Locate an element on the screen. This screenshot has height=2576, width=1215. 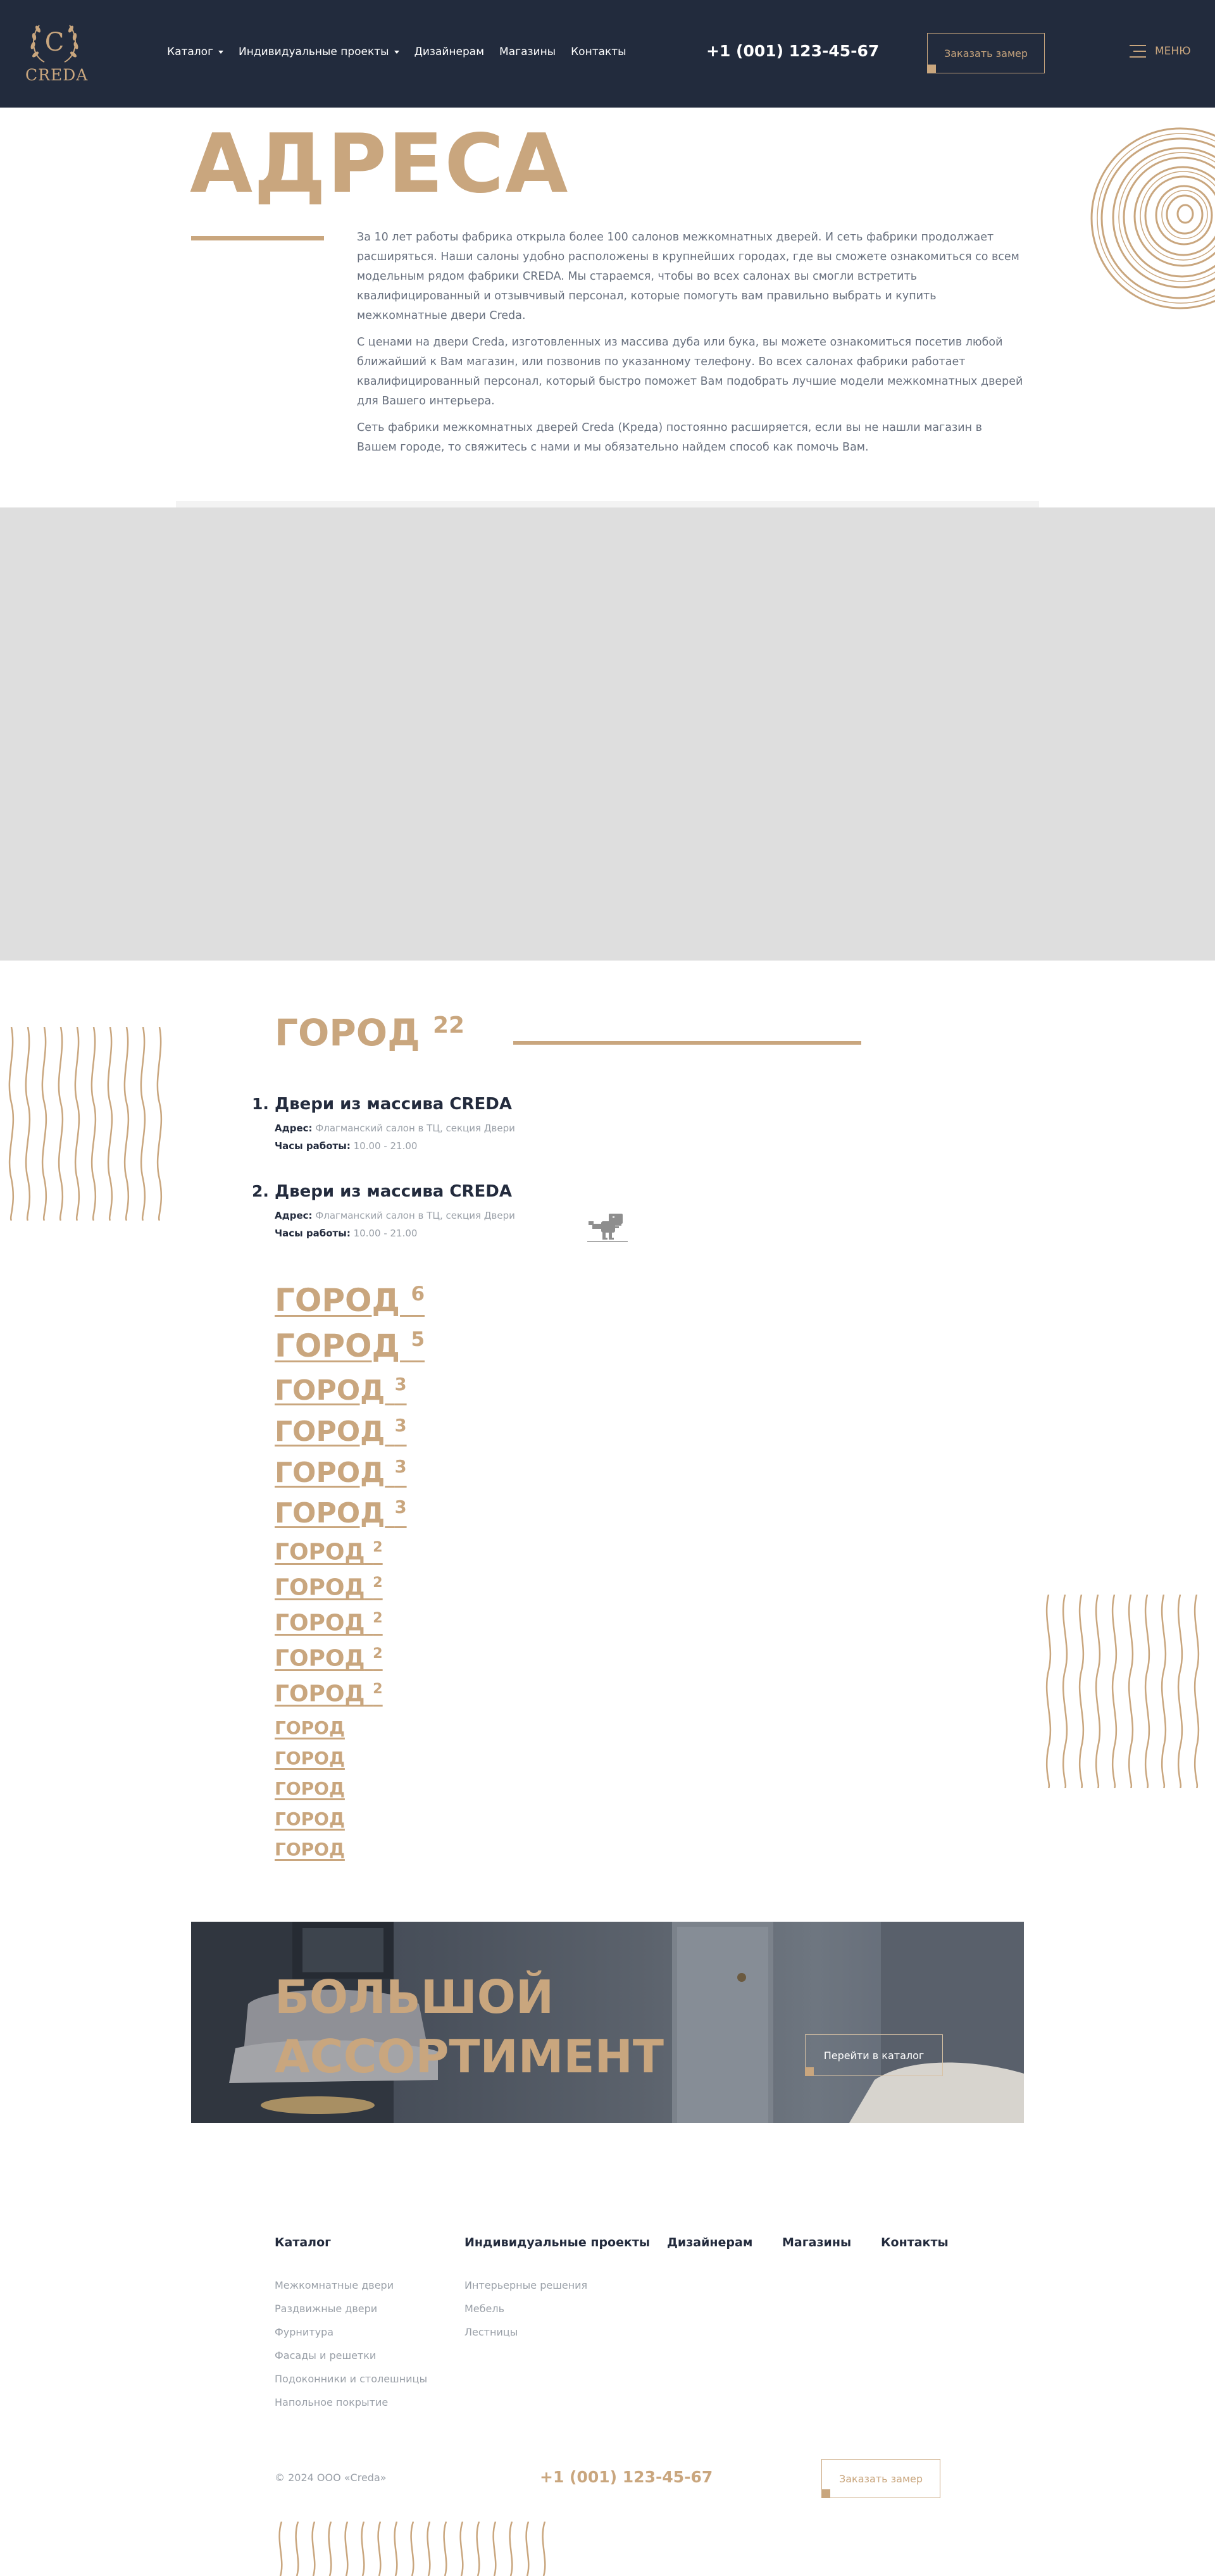
nav-item-label: Индивидуальные проекты is located at coordinates (314, 52).